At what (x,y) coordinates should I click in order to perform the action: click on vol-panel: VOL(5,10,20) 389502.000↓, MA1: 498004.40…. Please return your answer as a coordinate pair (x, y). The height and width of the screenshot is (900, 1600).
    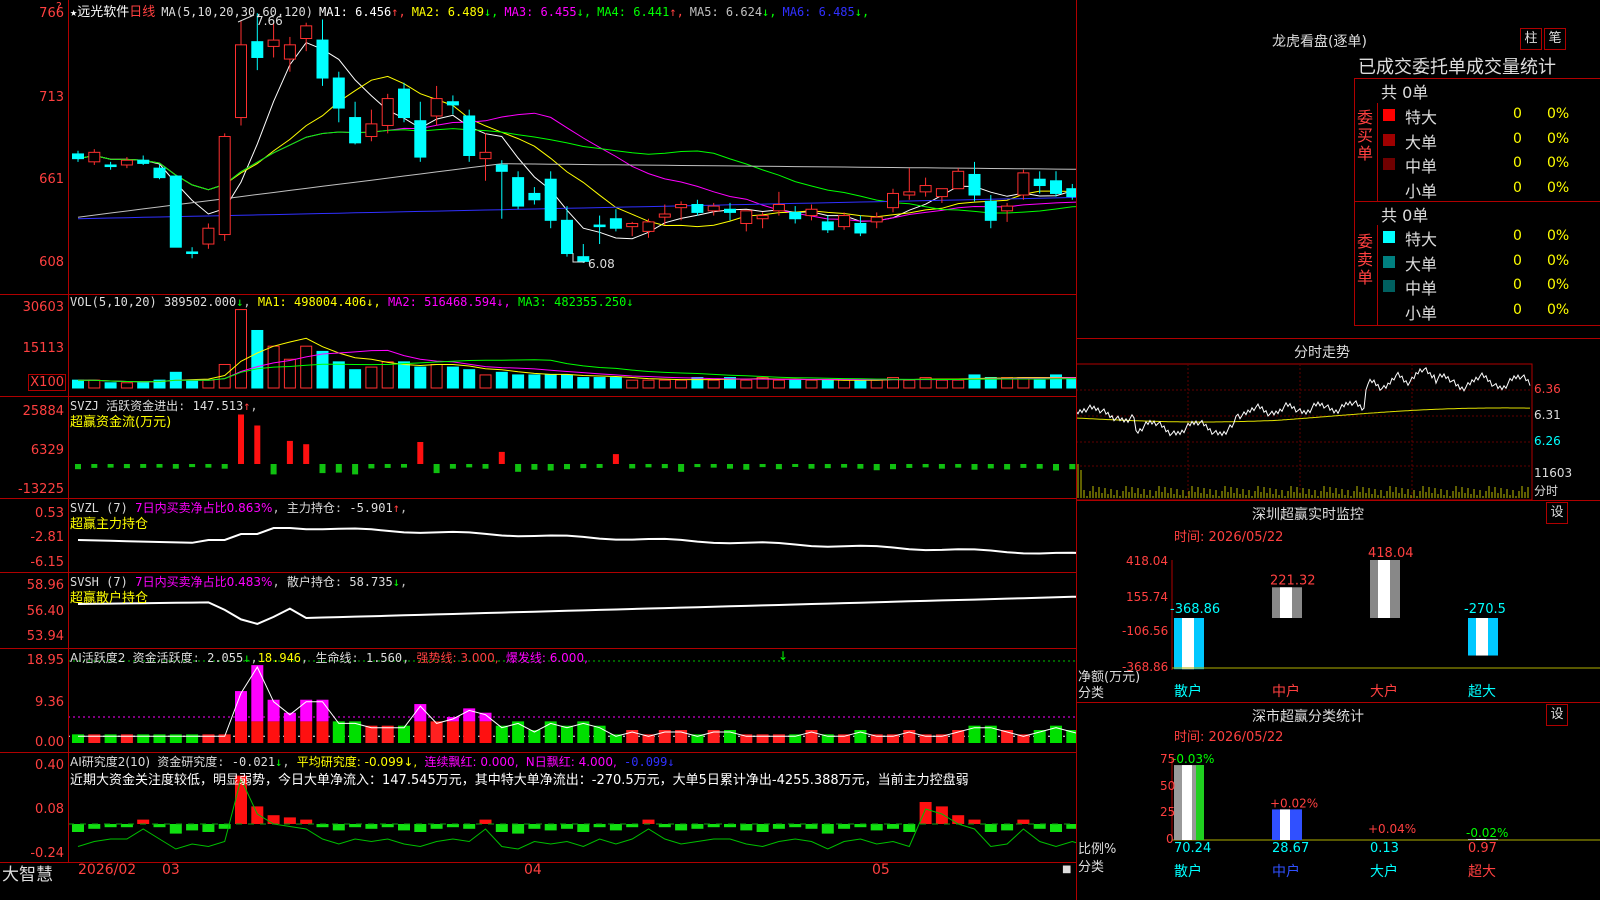
    Looking at the image, I should click on (572, 345).